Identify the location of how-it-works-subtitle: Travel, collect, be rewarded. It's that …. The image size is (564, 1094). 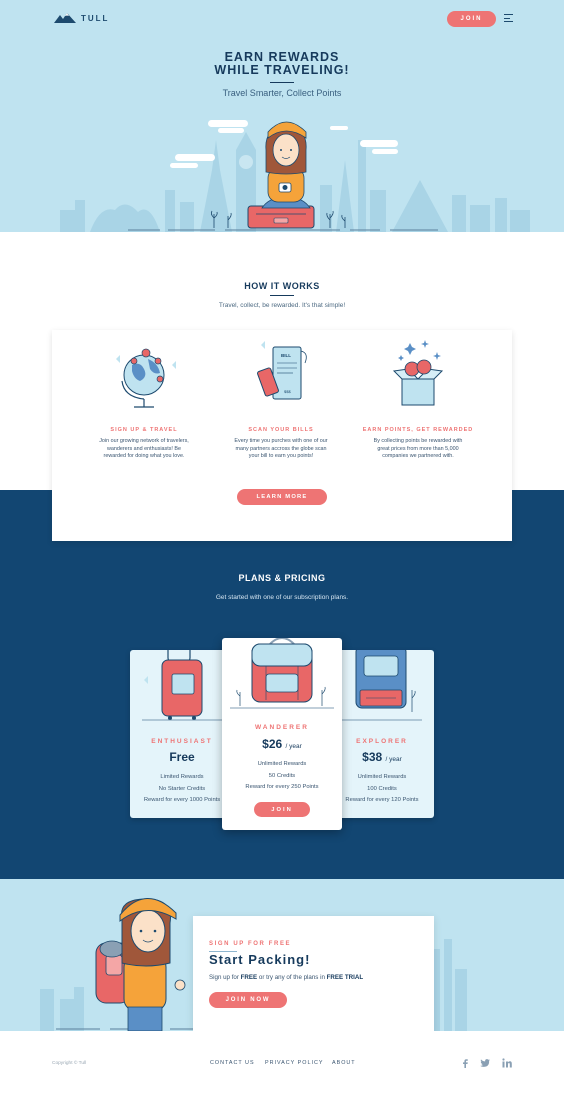
(282, 305).